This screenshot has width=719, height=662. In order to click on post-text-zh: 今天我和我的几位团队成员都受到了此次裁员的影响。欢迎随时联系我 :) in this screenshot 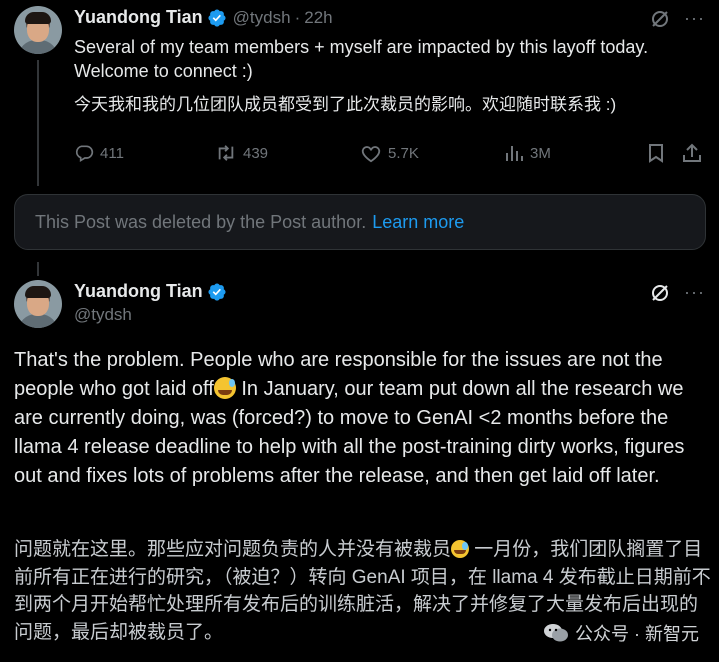, I will do `click(345, 104)`.